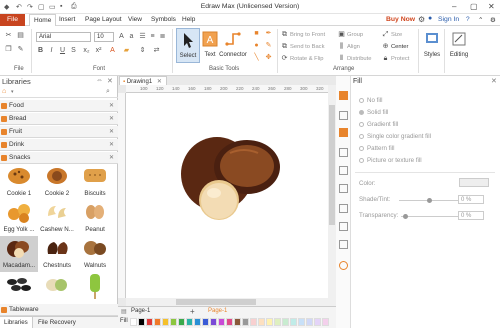 Image resolution: width=500 pixels, height=328 pixels. Describe the element at coordinates (284, 47) in the screenshot. I see `send-to-back-icon: ⧉` at that location.